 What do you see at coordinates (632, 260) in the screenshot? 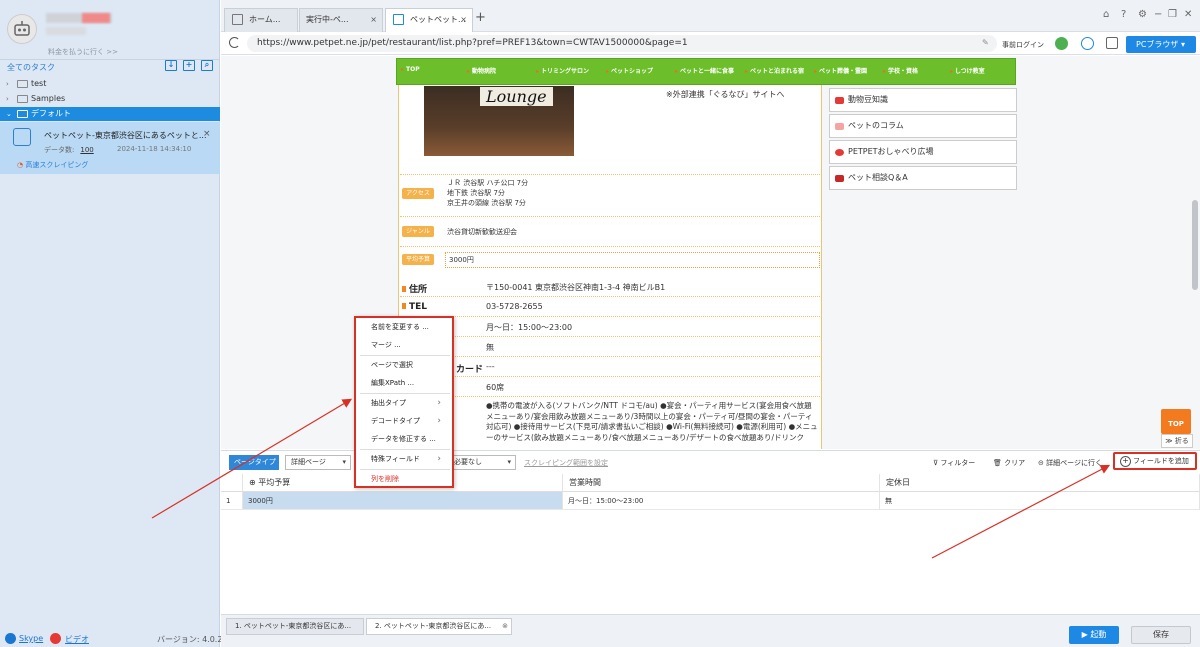
I see `budget-value-selected: 3000円` at bounding box center [632, 260].